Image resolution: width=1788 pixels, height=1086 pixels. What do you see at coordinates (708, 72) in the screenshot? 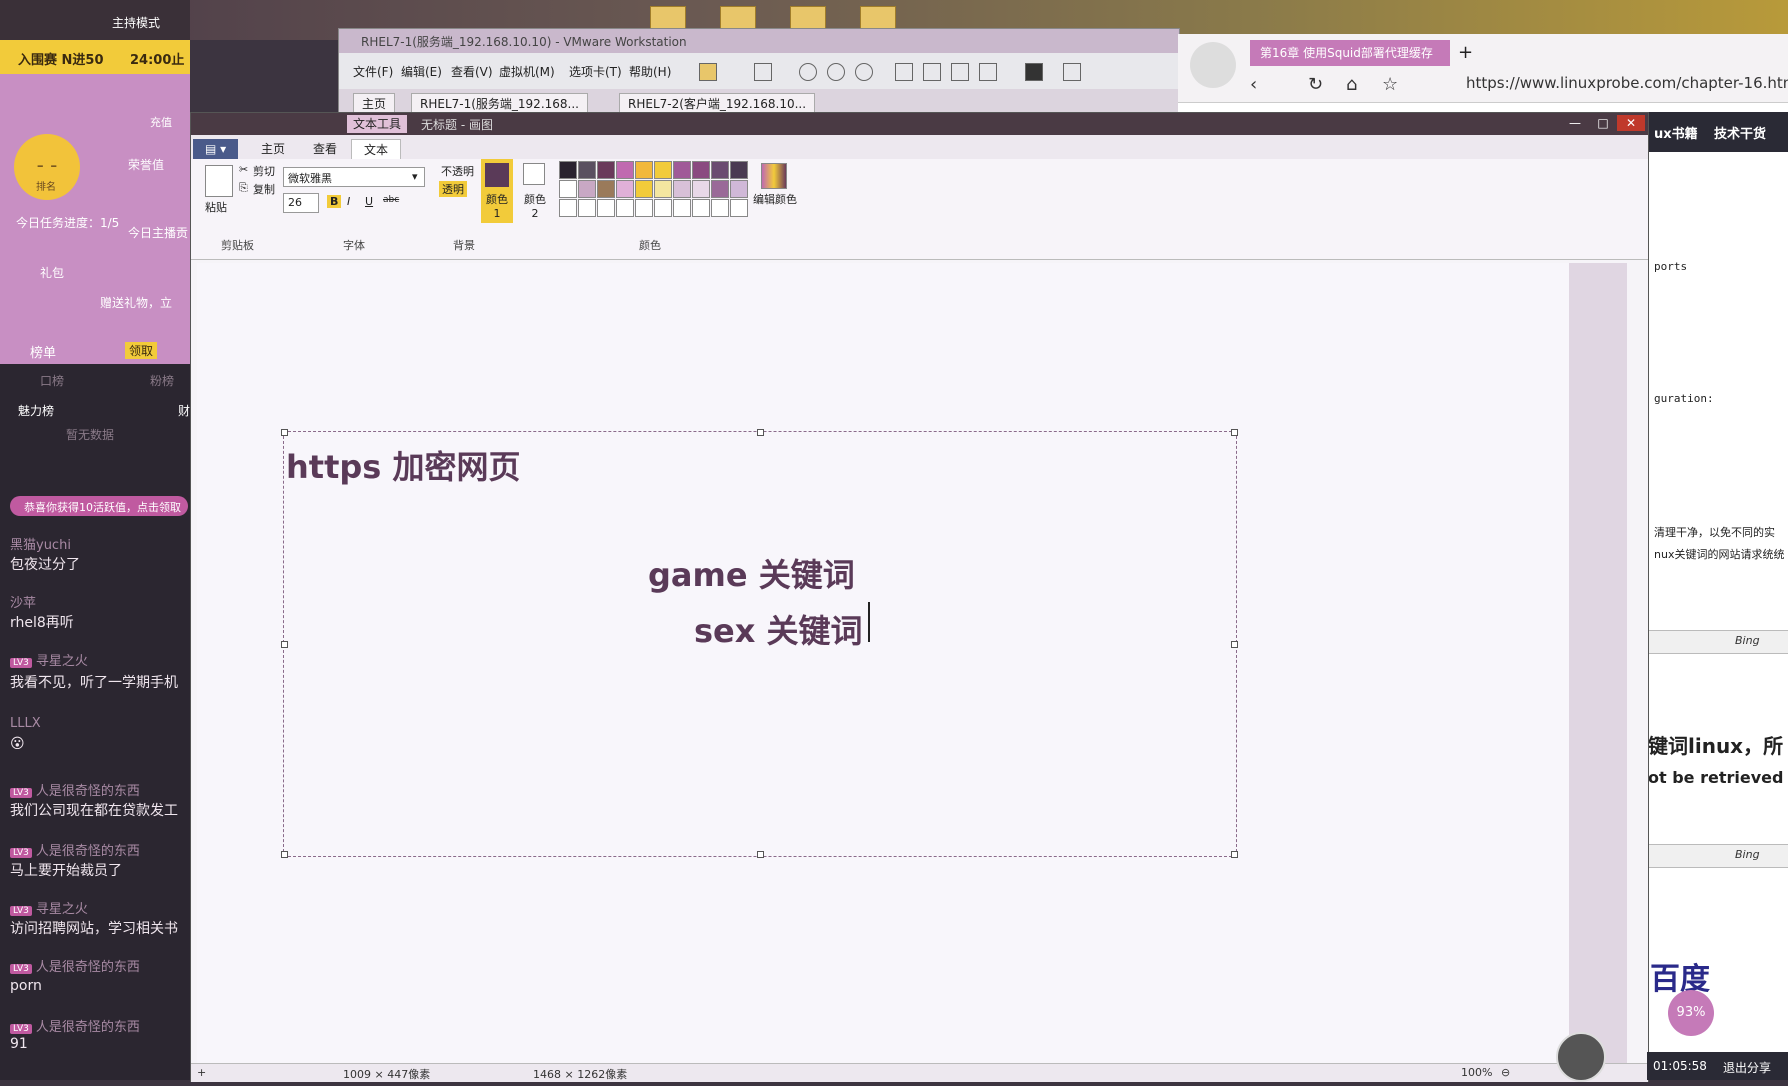
I see `pause-icon` at bounding box center [708, 72].